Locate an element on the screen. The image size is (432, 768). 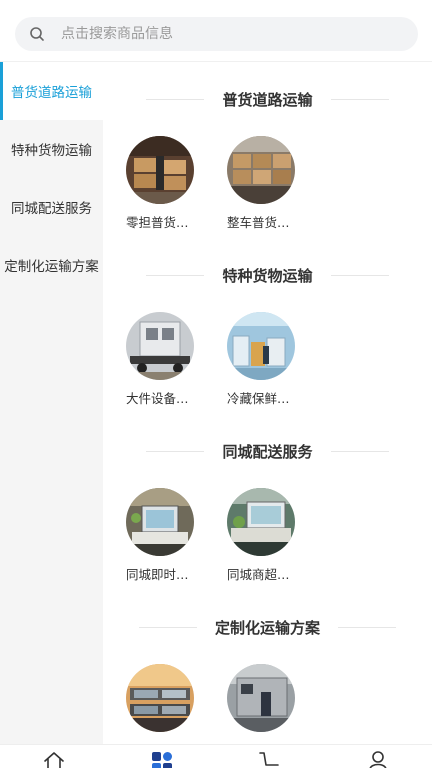
sidebar-item-label: 特种货物运输 is located at coordinates (51, 151).